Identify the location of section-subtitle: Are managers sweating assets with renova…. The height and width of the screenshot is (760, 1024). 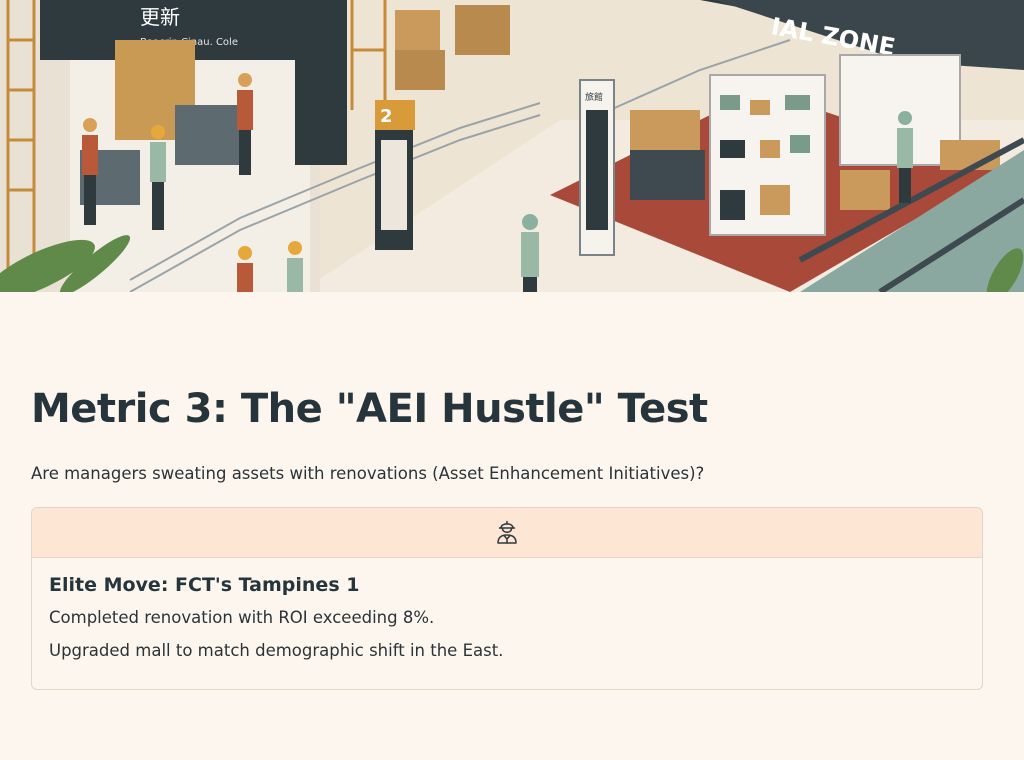
(368, 473).